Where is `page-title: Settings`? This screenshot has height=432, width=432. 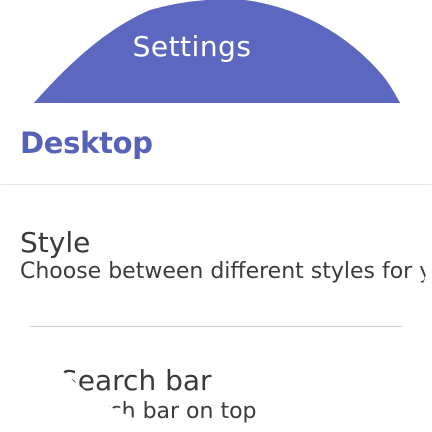 page-title: Settings is located at coordinates (192, 46).